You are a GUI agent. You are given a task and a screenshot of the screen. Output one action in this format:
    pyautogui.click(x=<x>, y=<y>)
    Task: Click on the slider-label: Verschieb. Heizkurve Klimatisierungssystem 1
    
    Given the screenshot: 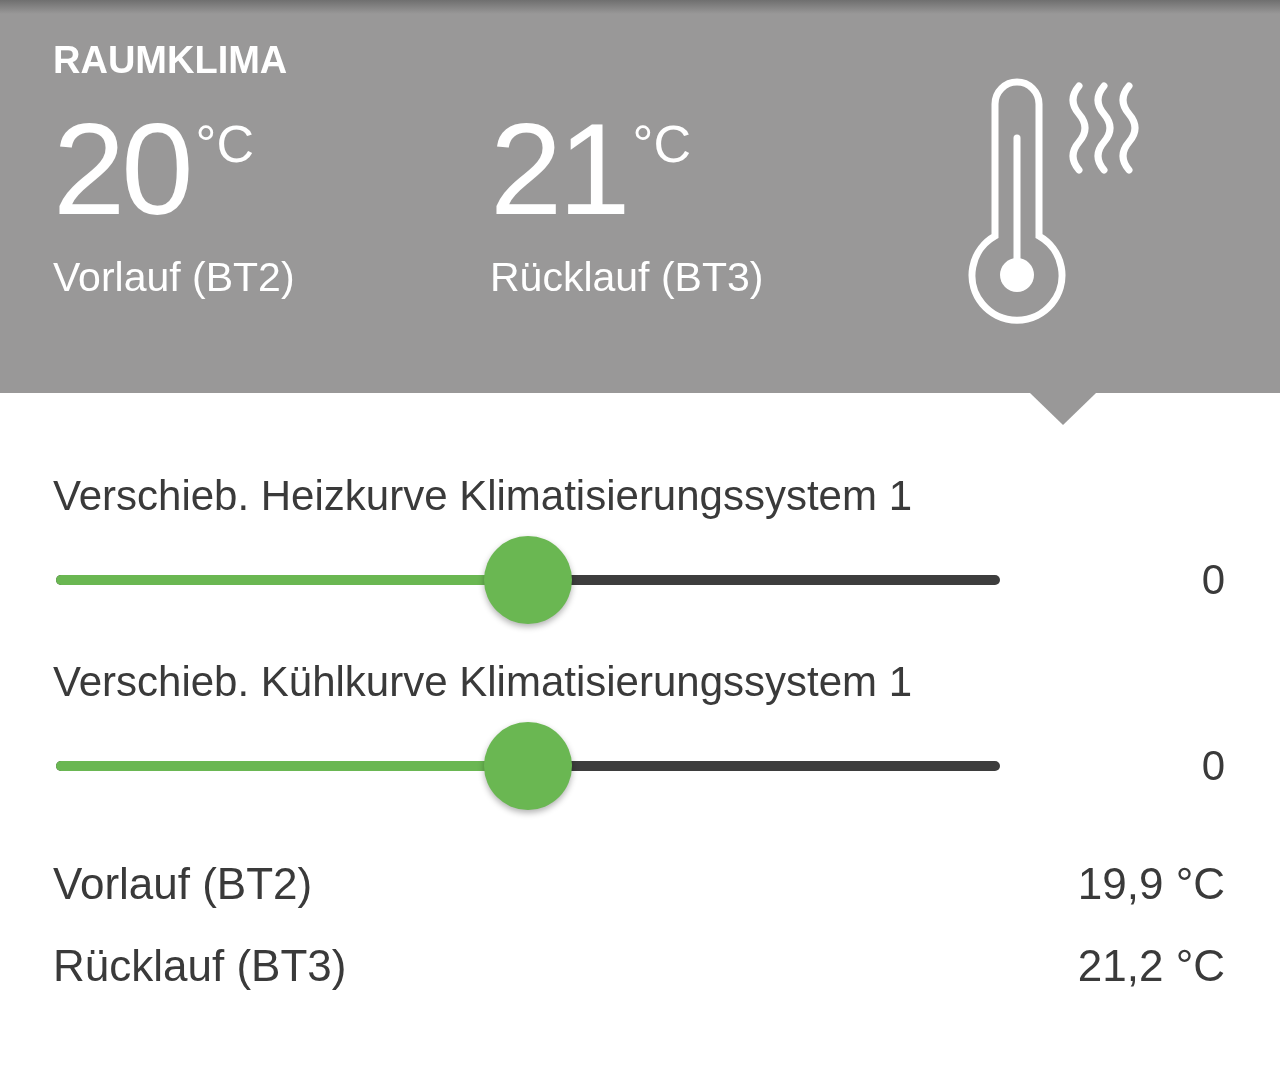 What is the action you would take?
    pyautogui.click(x=483, y=496)
    